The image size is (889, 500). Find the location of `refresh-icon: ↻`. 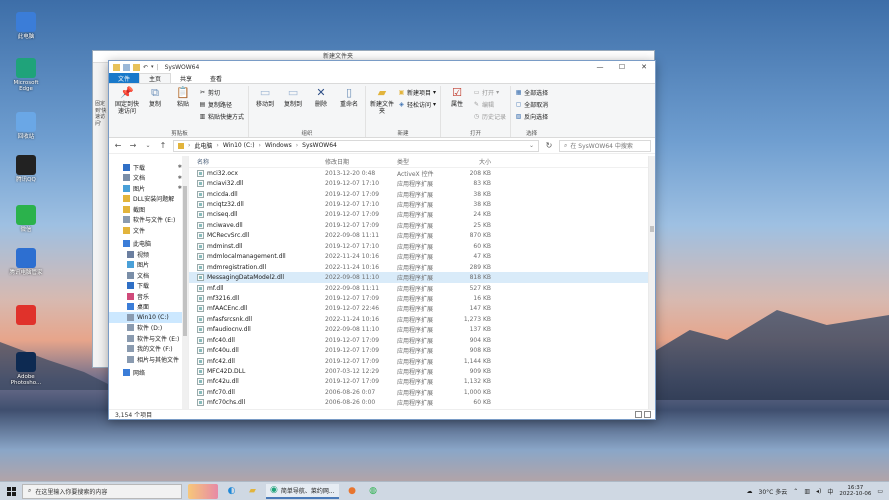

refresh-icon: ↻ is located at coordinates (549, 145).